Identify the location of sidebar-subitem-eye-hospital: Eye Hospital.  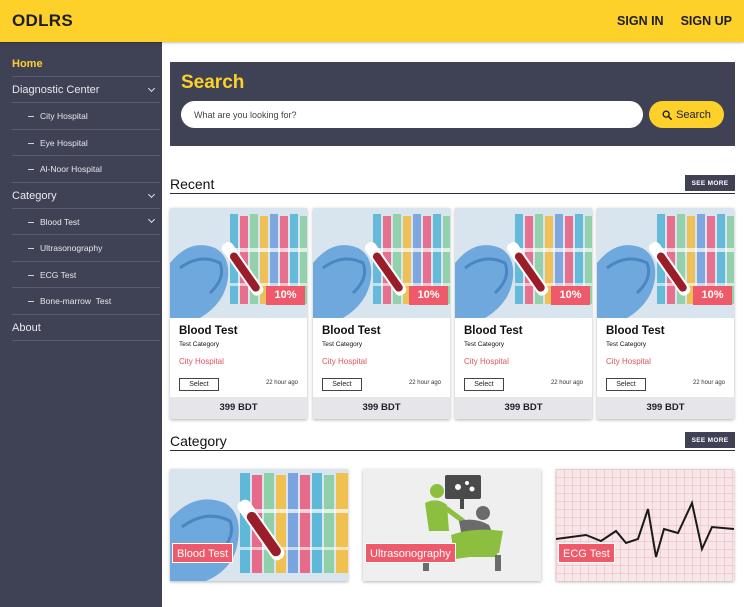
(86, 143).